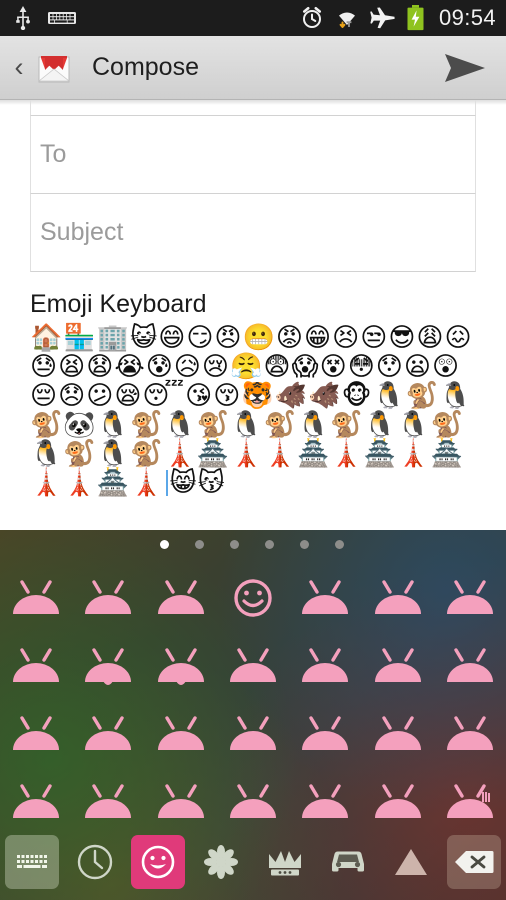  I want to click on to-field: To, so click(253, 155).